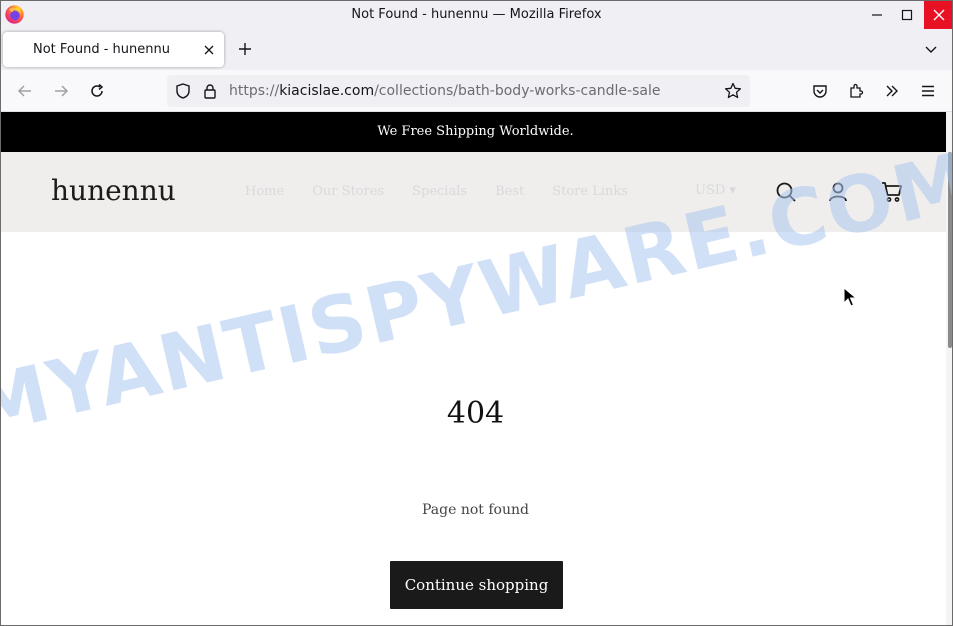  I want to click on tab-close-button, so click(209, 50).